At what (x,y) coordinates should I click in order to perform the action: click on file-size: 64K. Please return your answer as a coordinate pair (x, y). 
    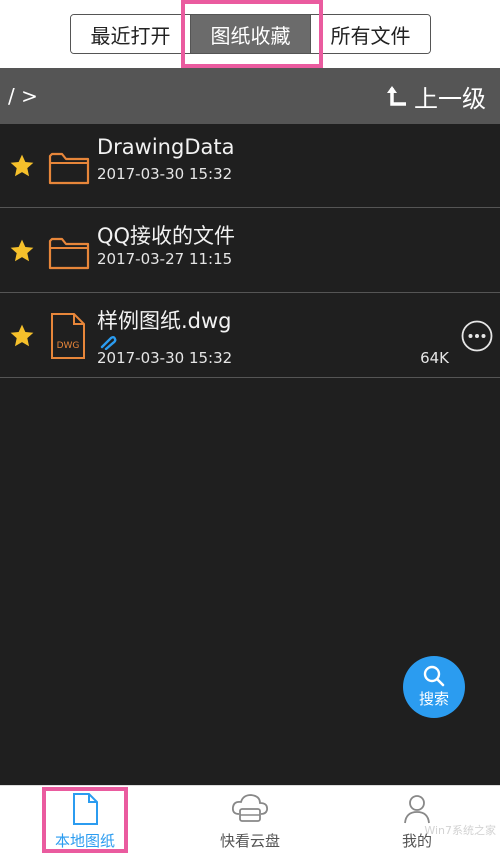
    Looking at the image, I should click on (434, 358).